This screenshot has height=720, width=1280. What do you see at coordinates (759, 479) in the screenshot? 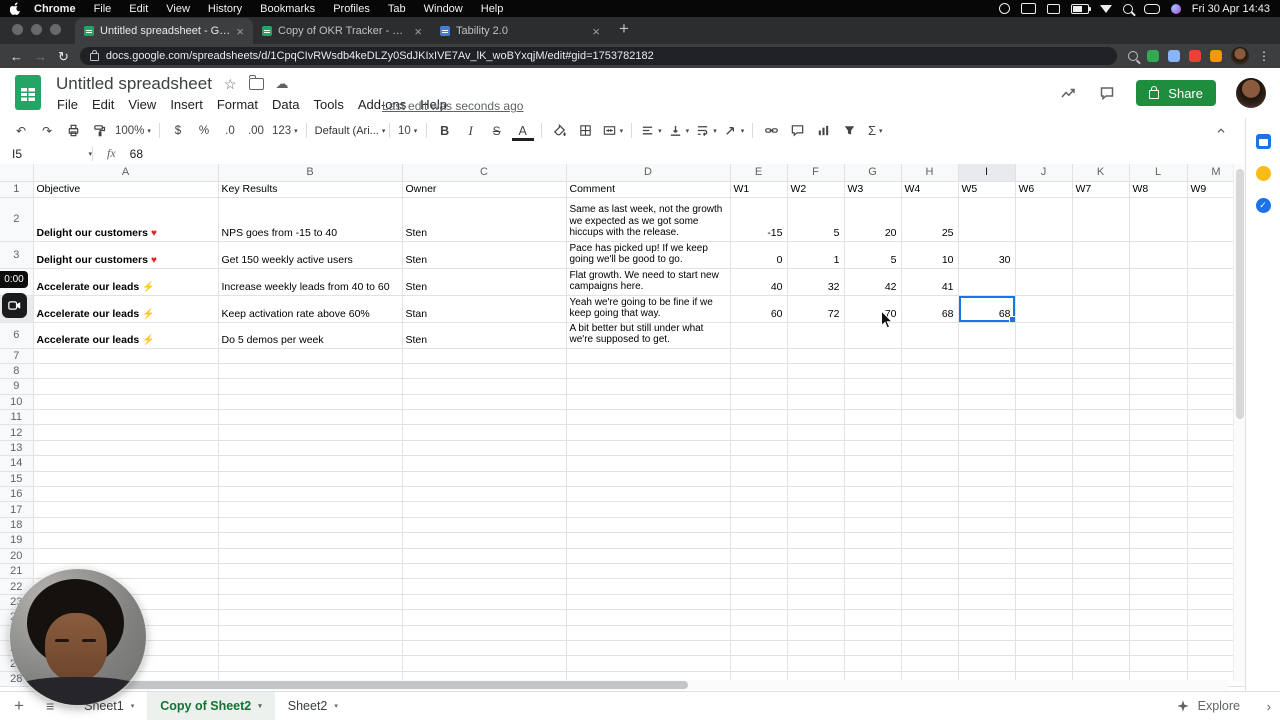
I see `cell-E15` at bounding box center [759, 479].